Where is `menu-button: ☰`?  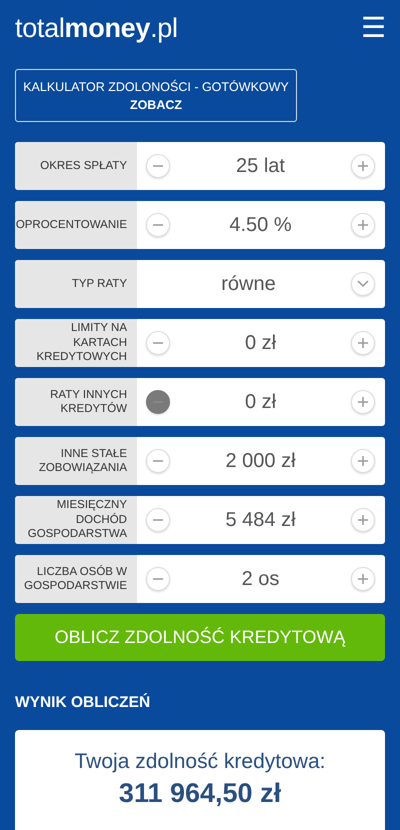 menu-button: ☰ is located at coordinates (373, 28).